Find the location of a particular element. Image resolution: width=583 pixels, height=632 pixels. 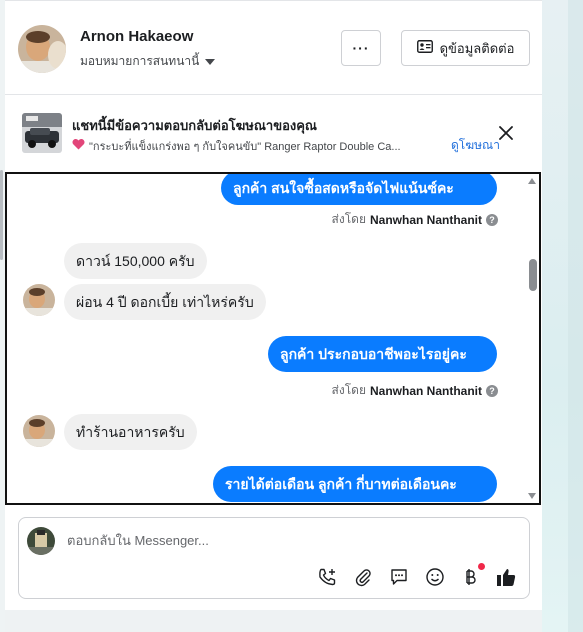

ad-reply-notice: แชทนี้มีข้อความตอบกลับต่อโฆษณาของคุณ is located at coordinates (194, 125).